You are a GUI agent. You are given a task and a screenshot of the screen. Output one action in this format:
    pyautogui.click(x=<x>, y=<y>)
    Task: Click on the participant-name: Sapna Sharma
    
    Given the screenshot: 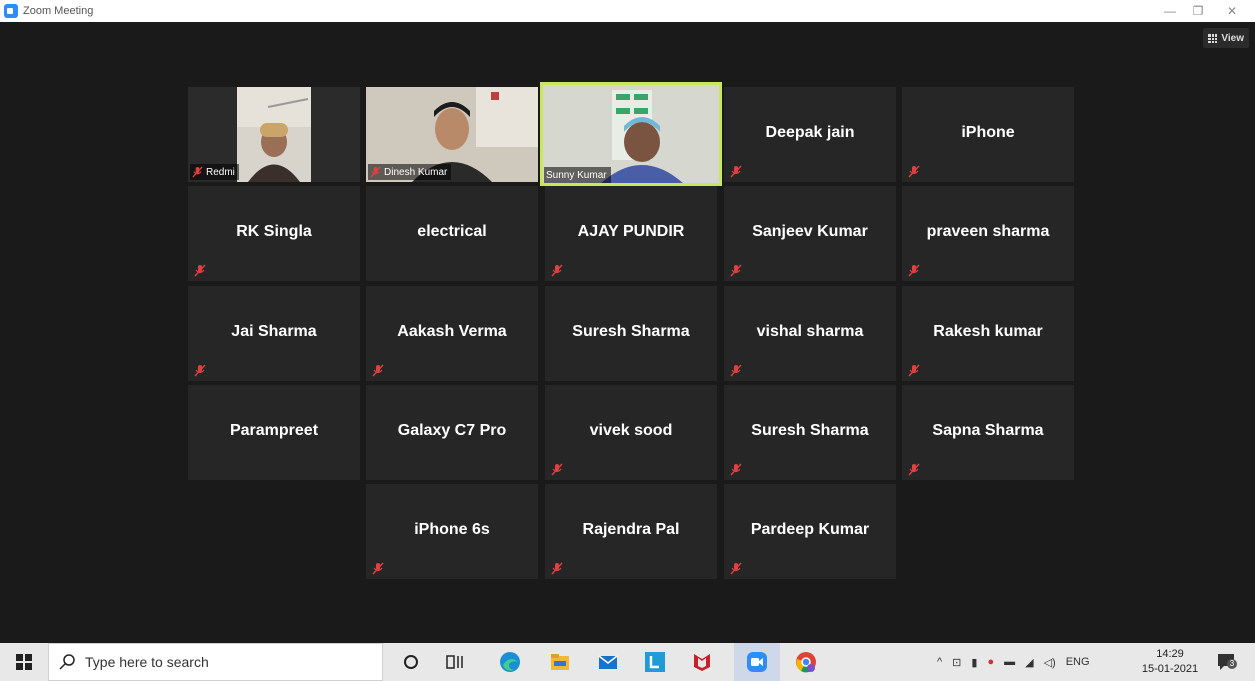 What is the action you would take?
    pyautogui.click(x=988, y=430)
    